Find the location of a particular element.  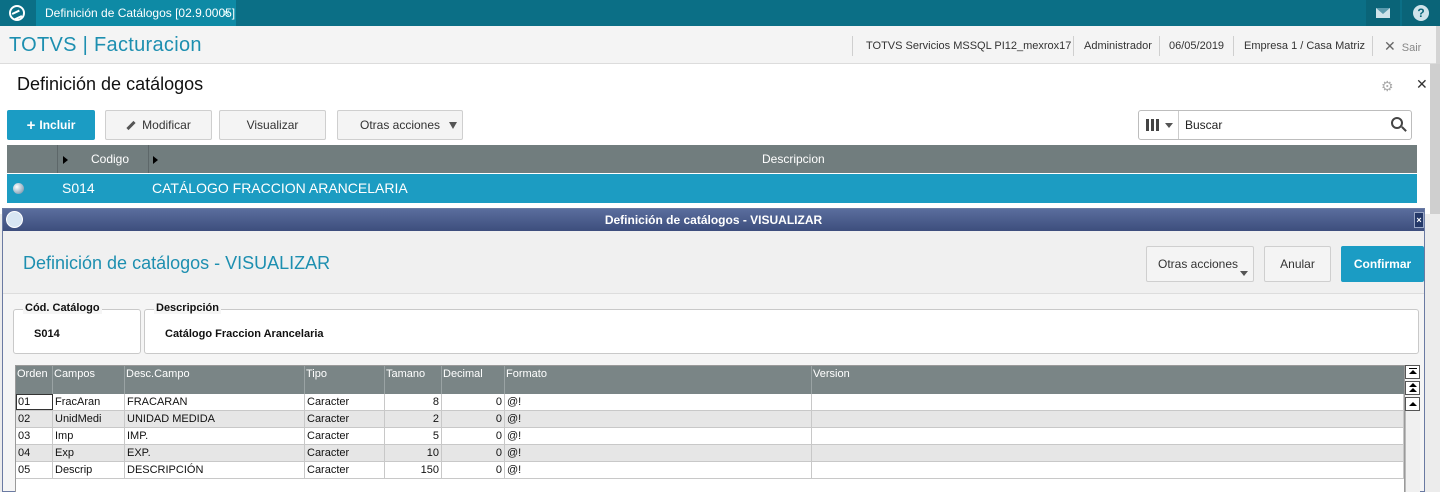

code-field: Cód. Catálogo S014 is located at coordinates (77, 328).